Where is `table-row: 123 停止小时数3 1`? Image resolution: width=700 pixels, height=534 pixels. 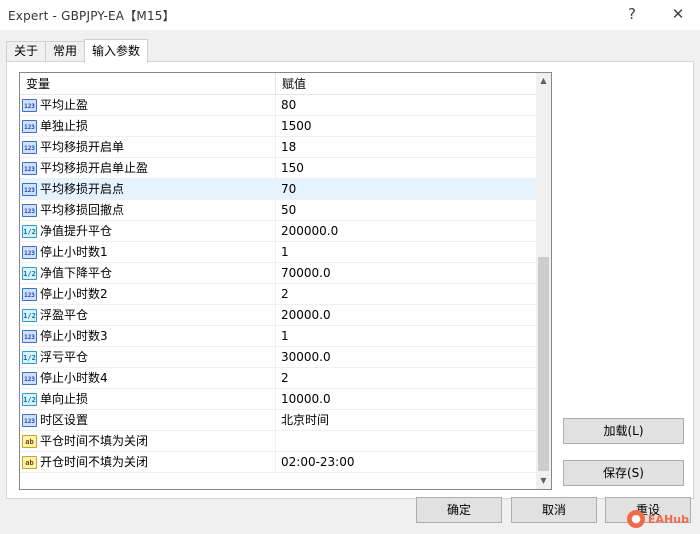
table-row: 123 停止小时数3 1 is located at coordinates (278, 336).